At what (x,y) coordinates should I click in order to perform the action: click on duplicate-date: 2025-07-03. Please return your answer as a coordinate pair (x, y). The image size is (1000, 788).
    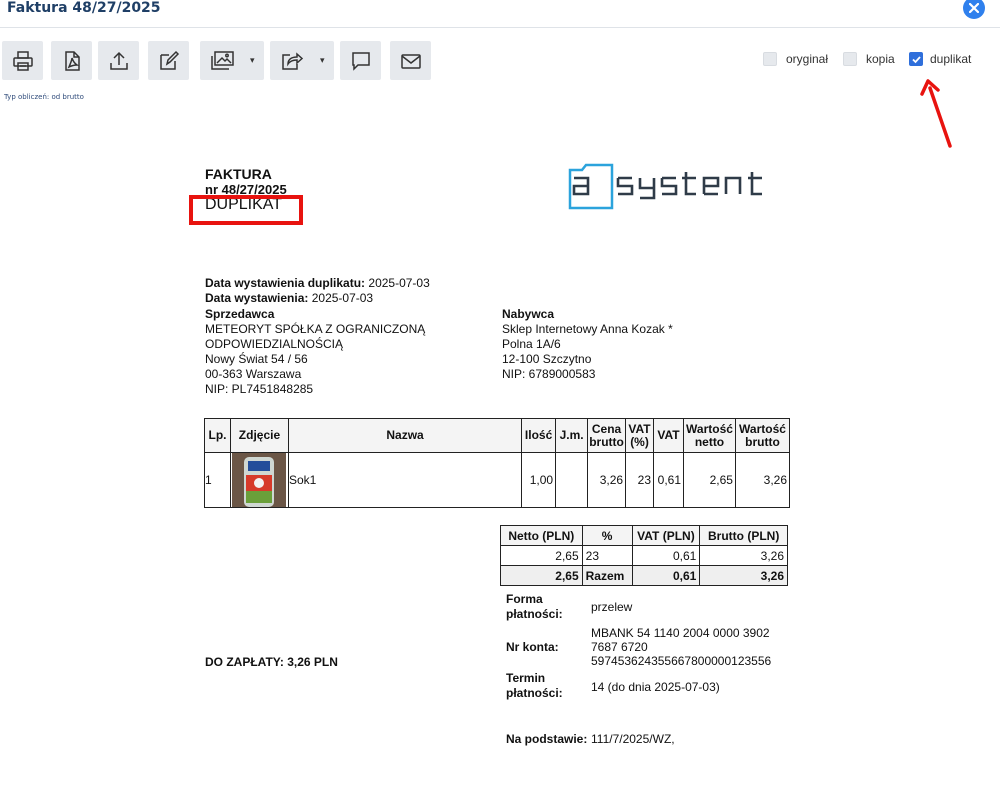
    Looking at the image, I should click on (399, 283).